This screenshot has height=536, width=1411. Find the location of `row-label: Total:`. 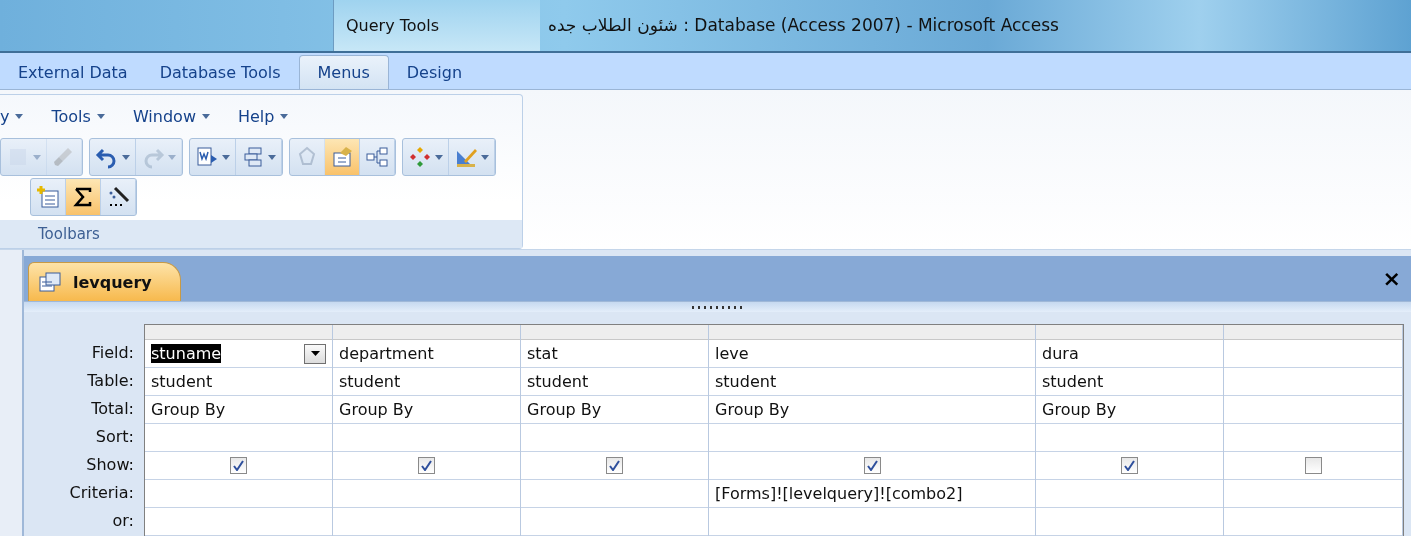

row-label: Total: is located at coordinates (112, 408).